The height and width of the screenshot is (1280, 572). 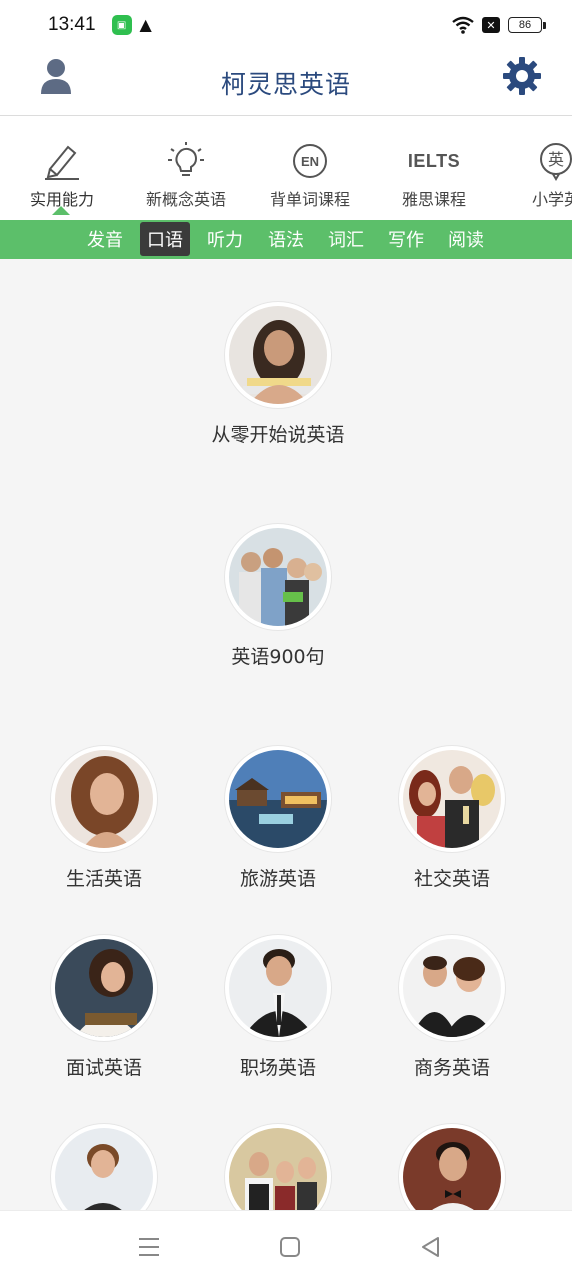 I want to click on course-item: 社交英语, so click(x=452, y=818).